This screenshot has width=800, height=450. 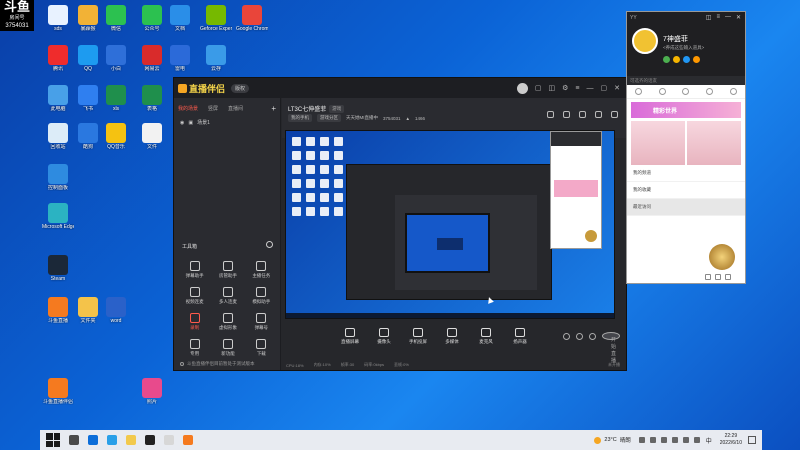 I want to click on desktop-icon: 腾讯, so click(x=58, y=58).